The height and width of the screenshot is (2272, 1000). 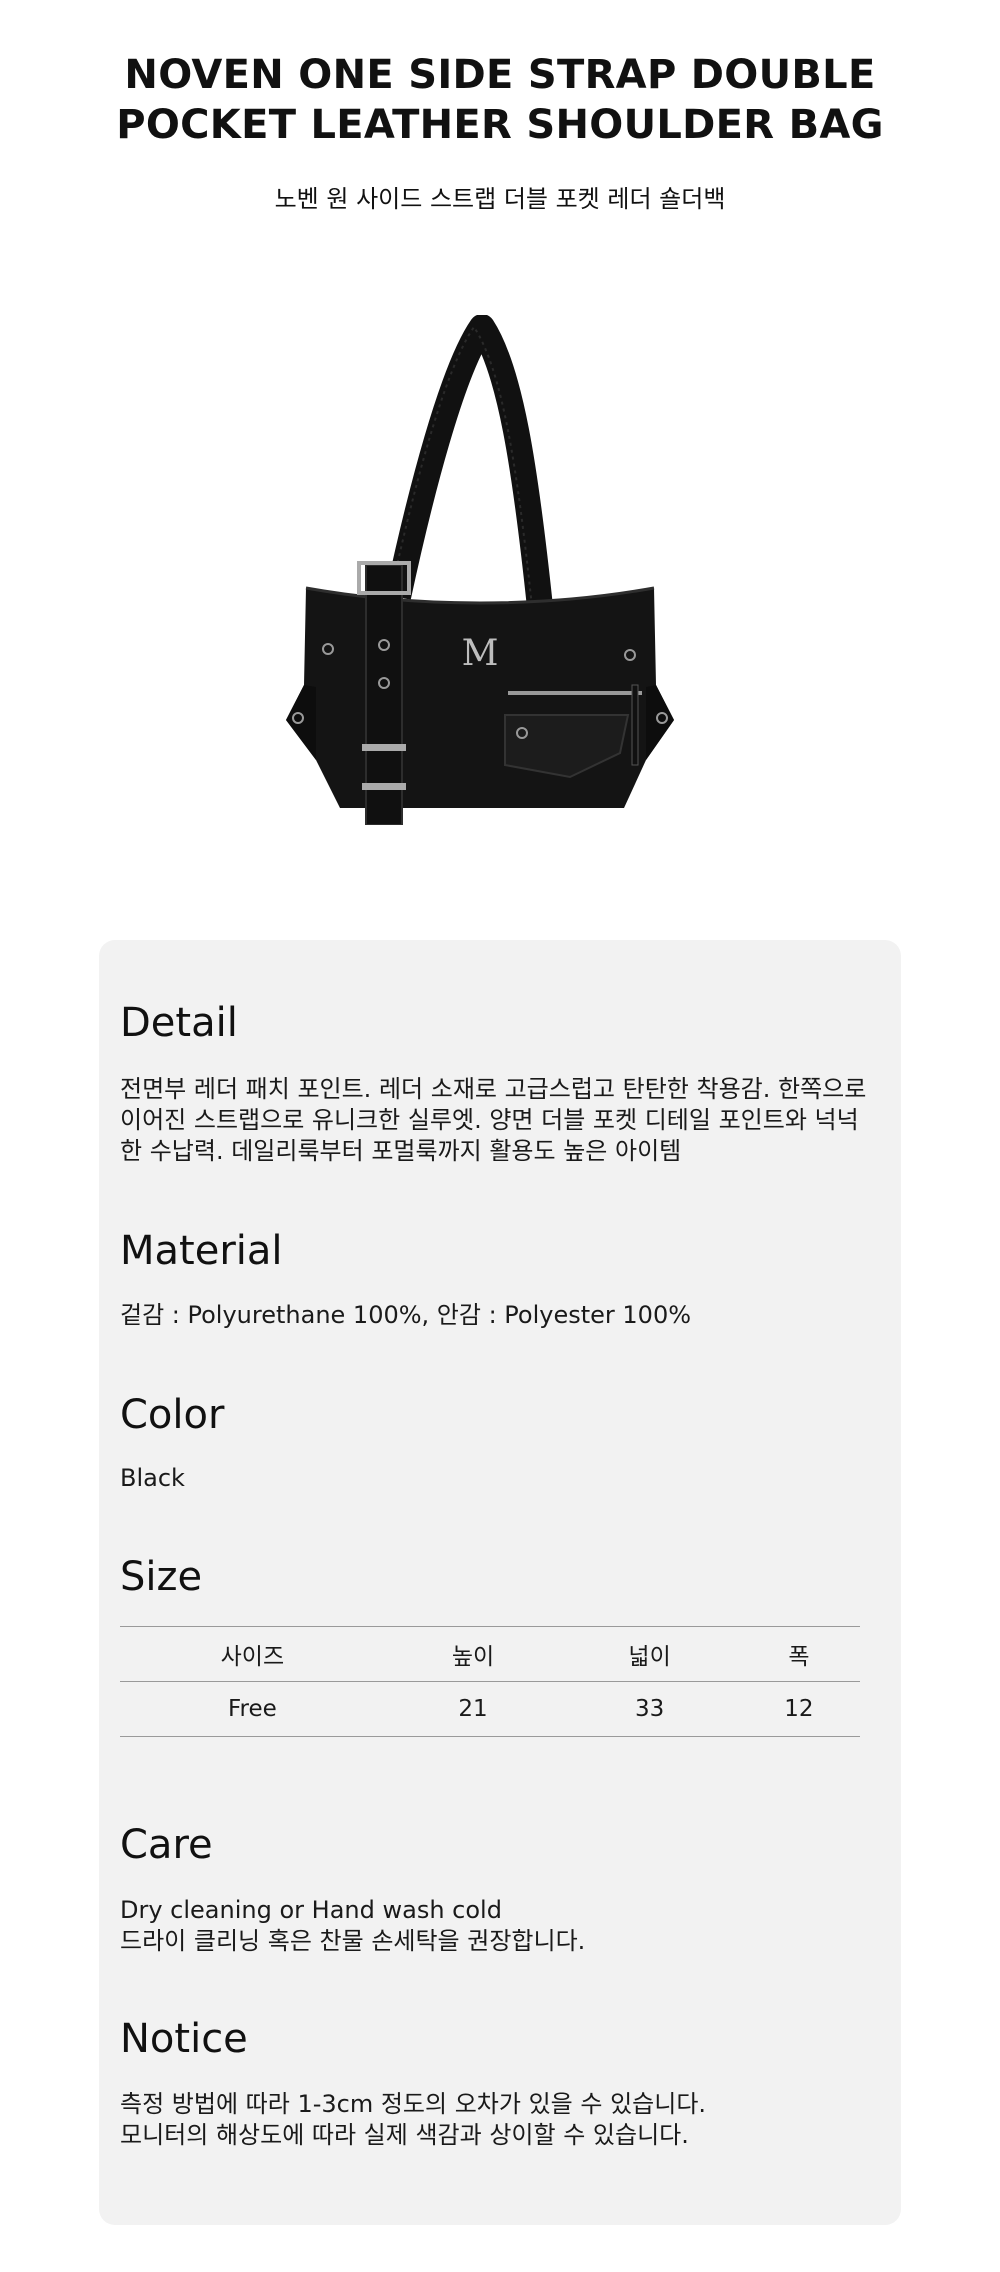 I want to click on size-header-cell: 폭, so click(x=799, y=1657).